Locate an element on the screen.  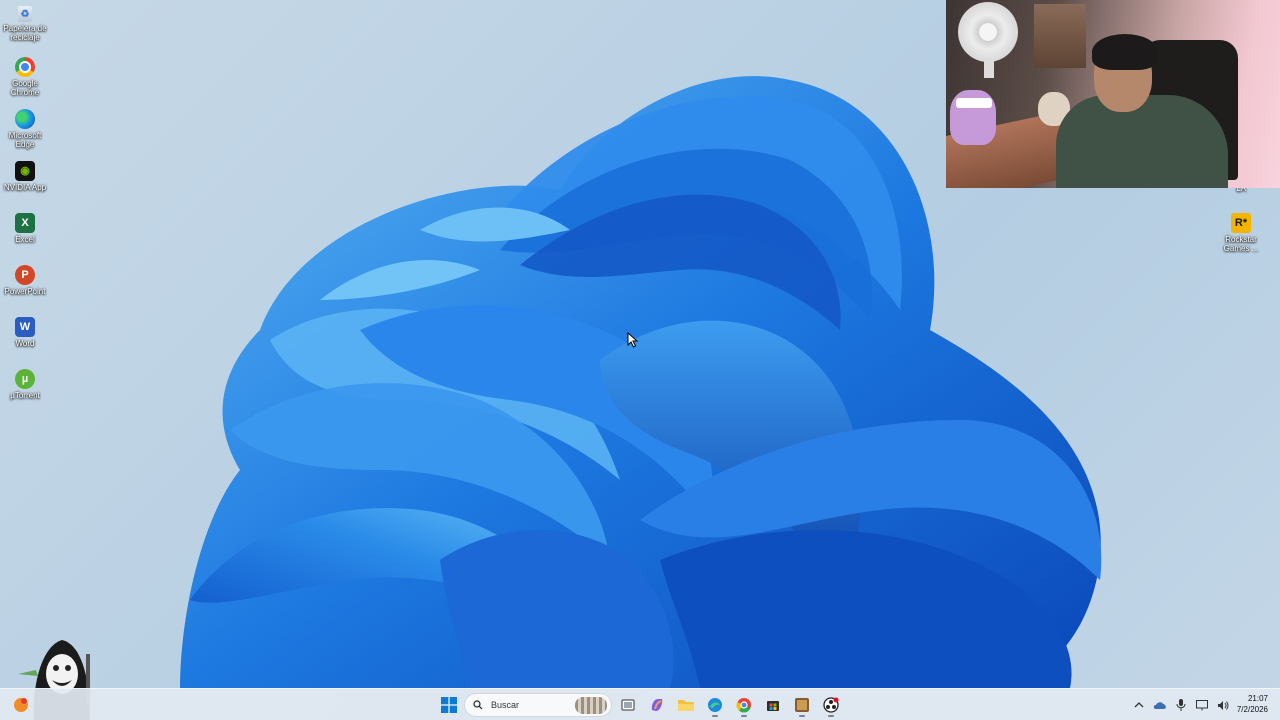
game-icon is located at coordinates (802, 705).